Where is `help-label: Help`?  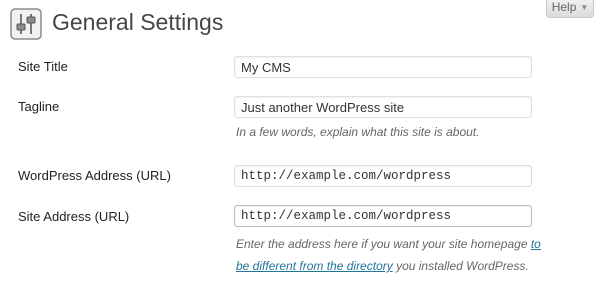
help-label: Help is located at coordinates (564, 7).